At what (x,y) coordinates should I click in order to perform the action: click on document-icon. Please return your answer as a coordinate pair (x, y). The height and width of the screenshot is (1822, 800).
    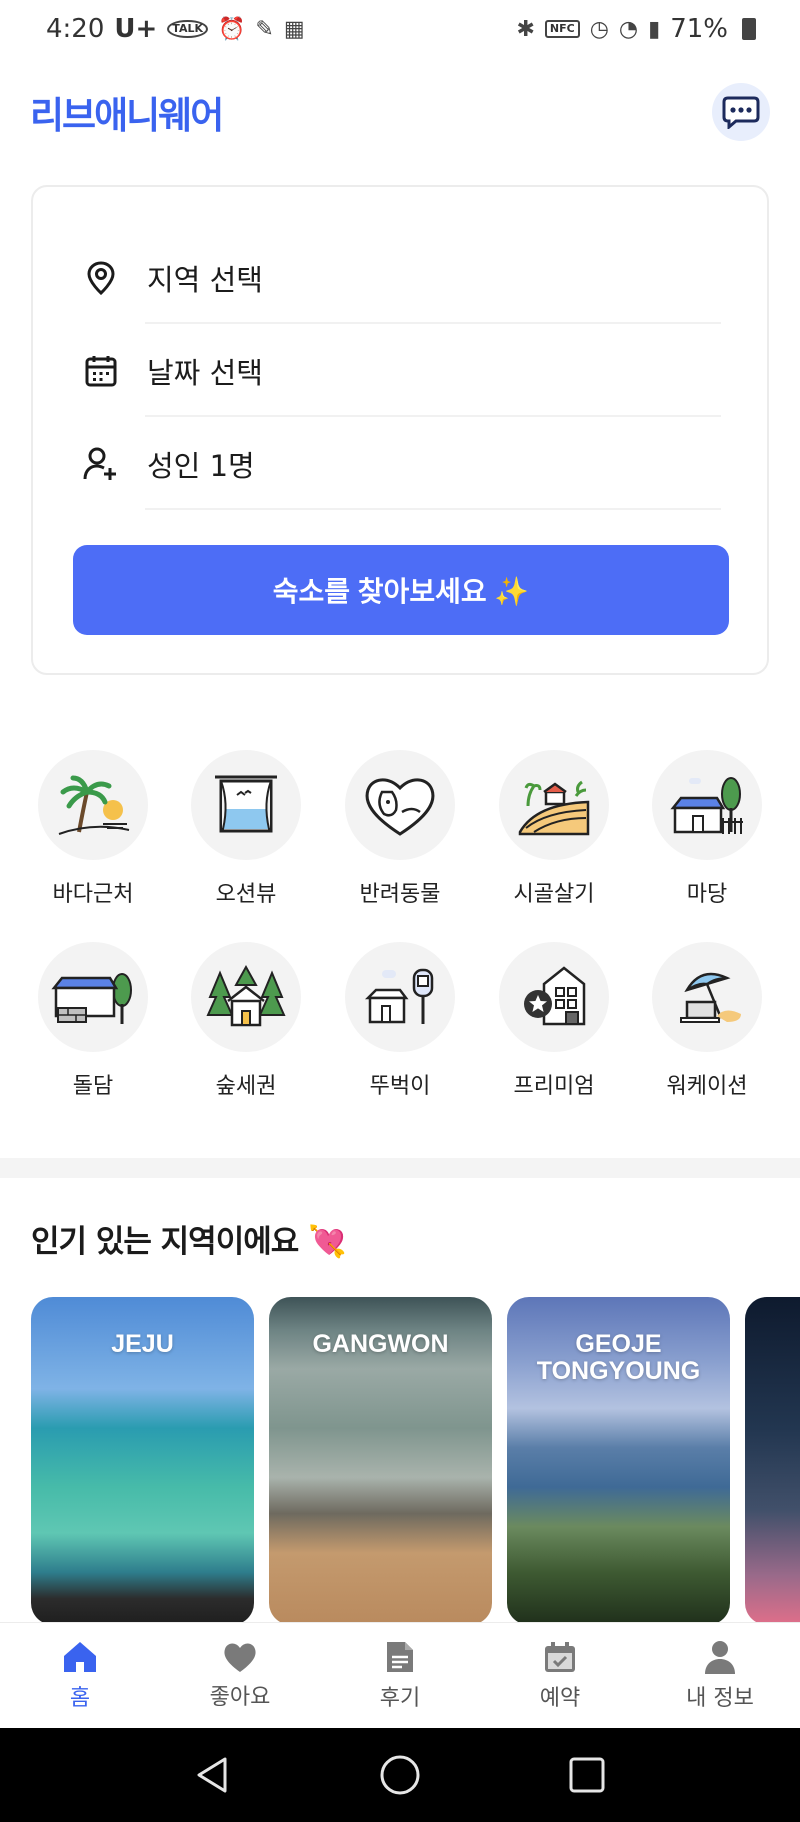
    Looking at the image, I should click on (400, 1656).